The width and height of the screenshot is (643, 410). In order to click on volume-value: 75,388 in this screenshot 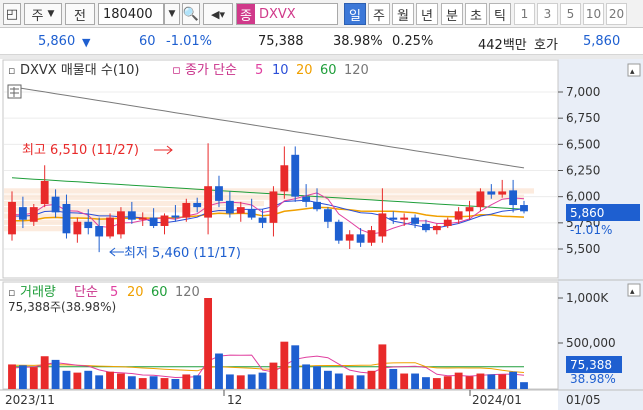, I will do `click(281, 41)`.